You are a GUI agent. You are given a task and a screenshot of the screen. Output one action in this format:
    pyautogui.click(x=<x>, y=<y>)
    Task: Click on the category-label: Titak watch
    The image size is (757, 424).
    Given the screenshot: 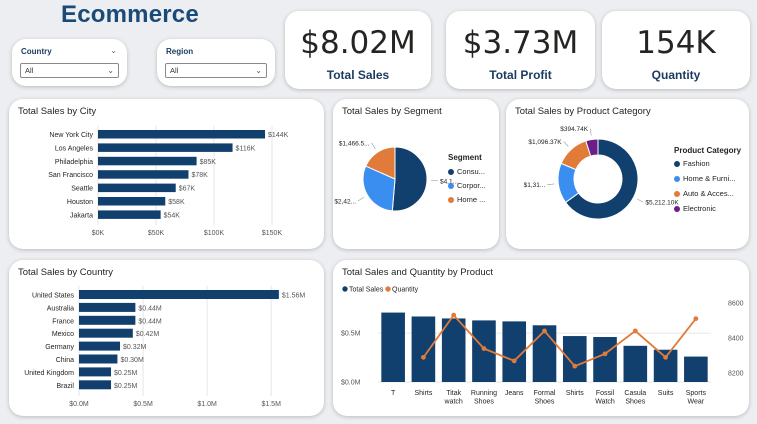 What is the action you would take?
    pyautogui.click(x=453, y=398)
    